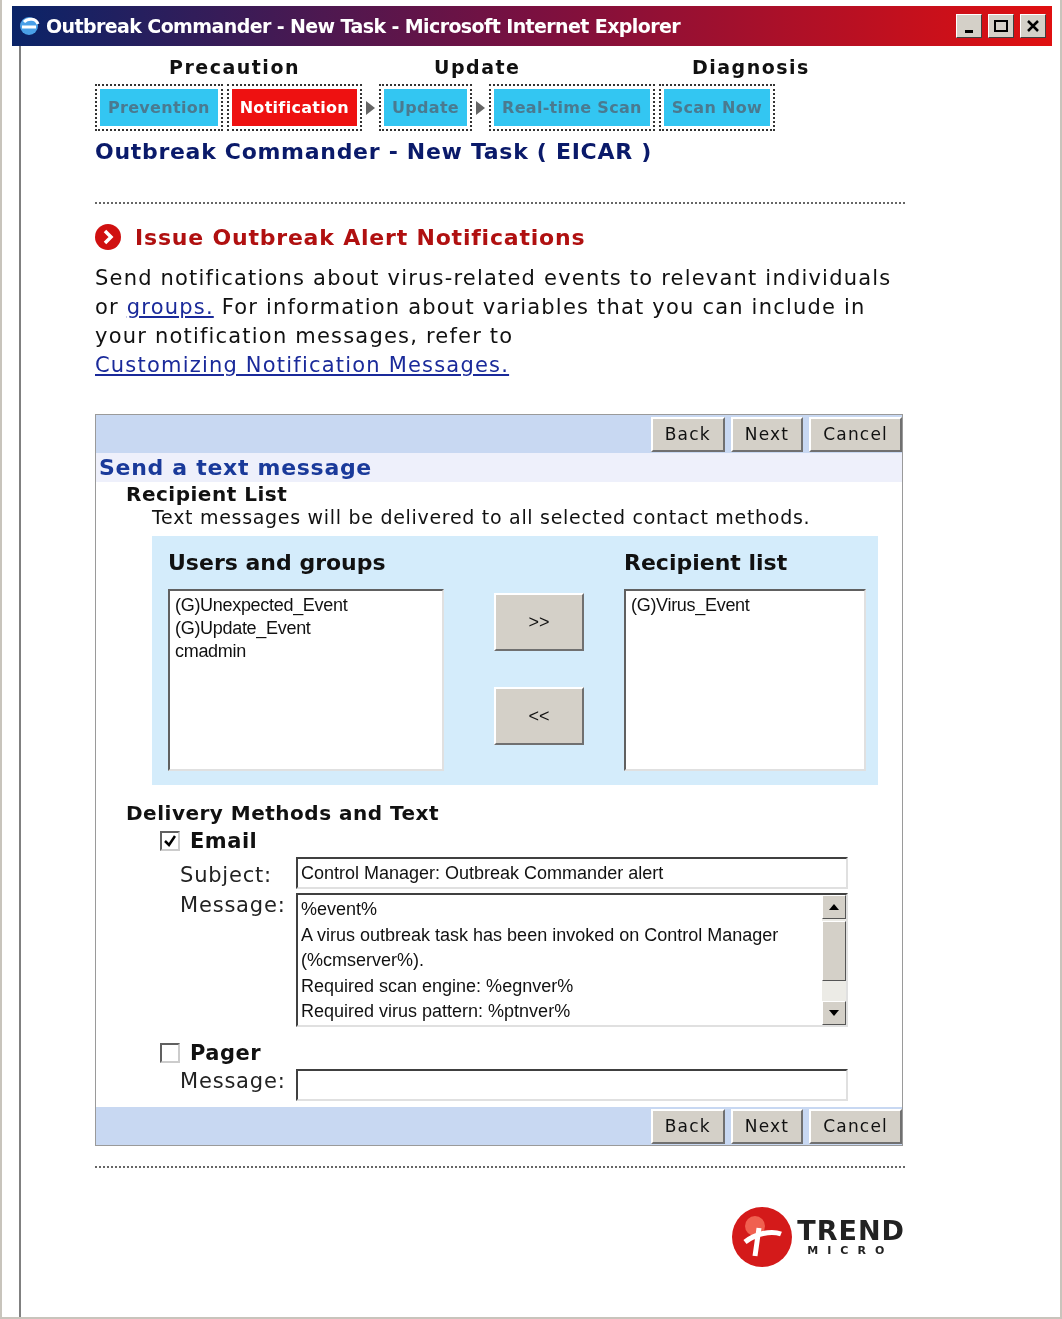 The width and height of the screenshot is (1062, 1319). Describe the element at coordinates (29, 26) in the screenshot. I see `browser-icon` at that location.